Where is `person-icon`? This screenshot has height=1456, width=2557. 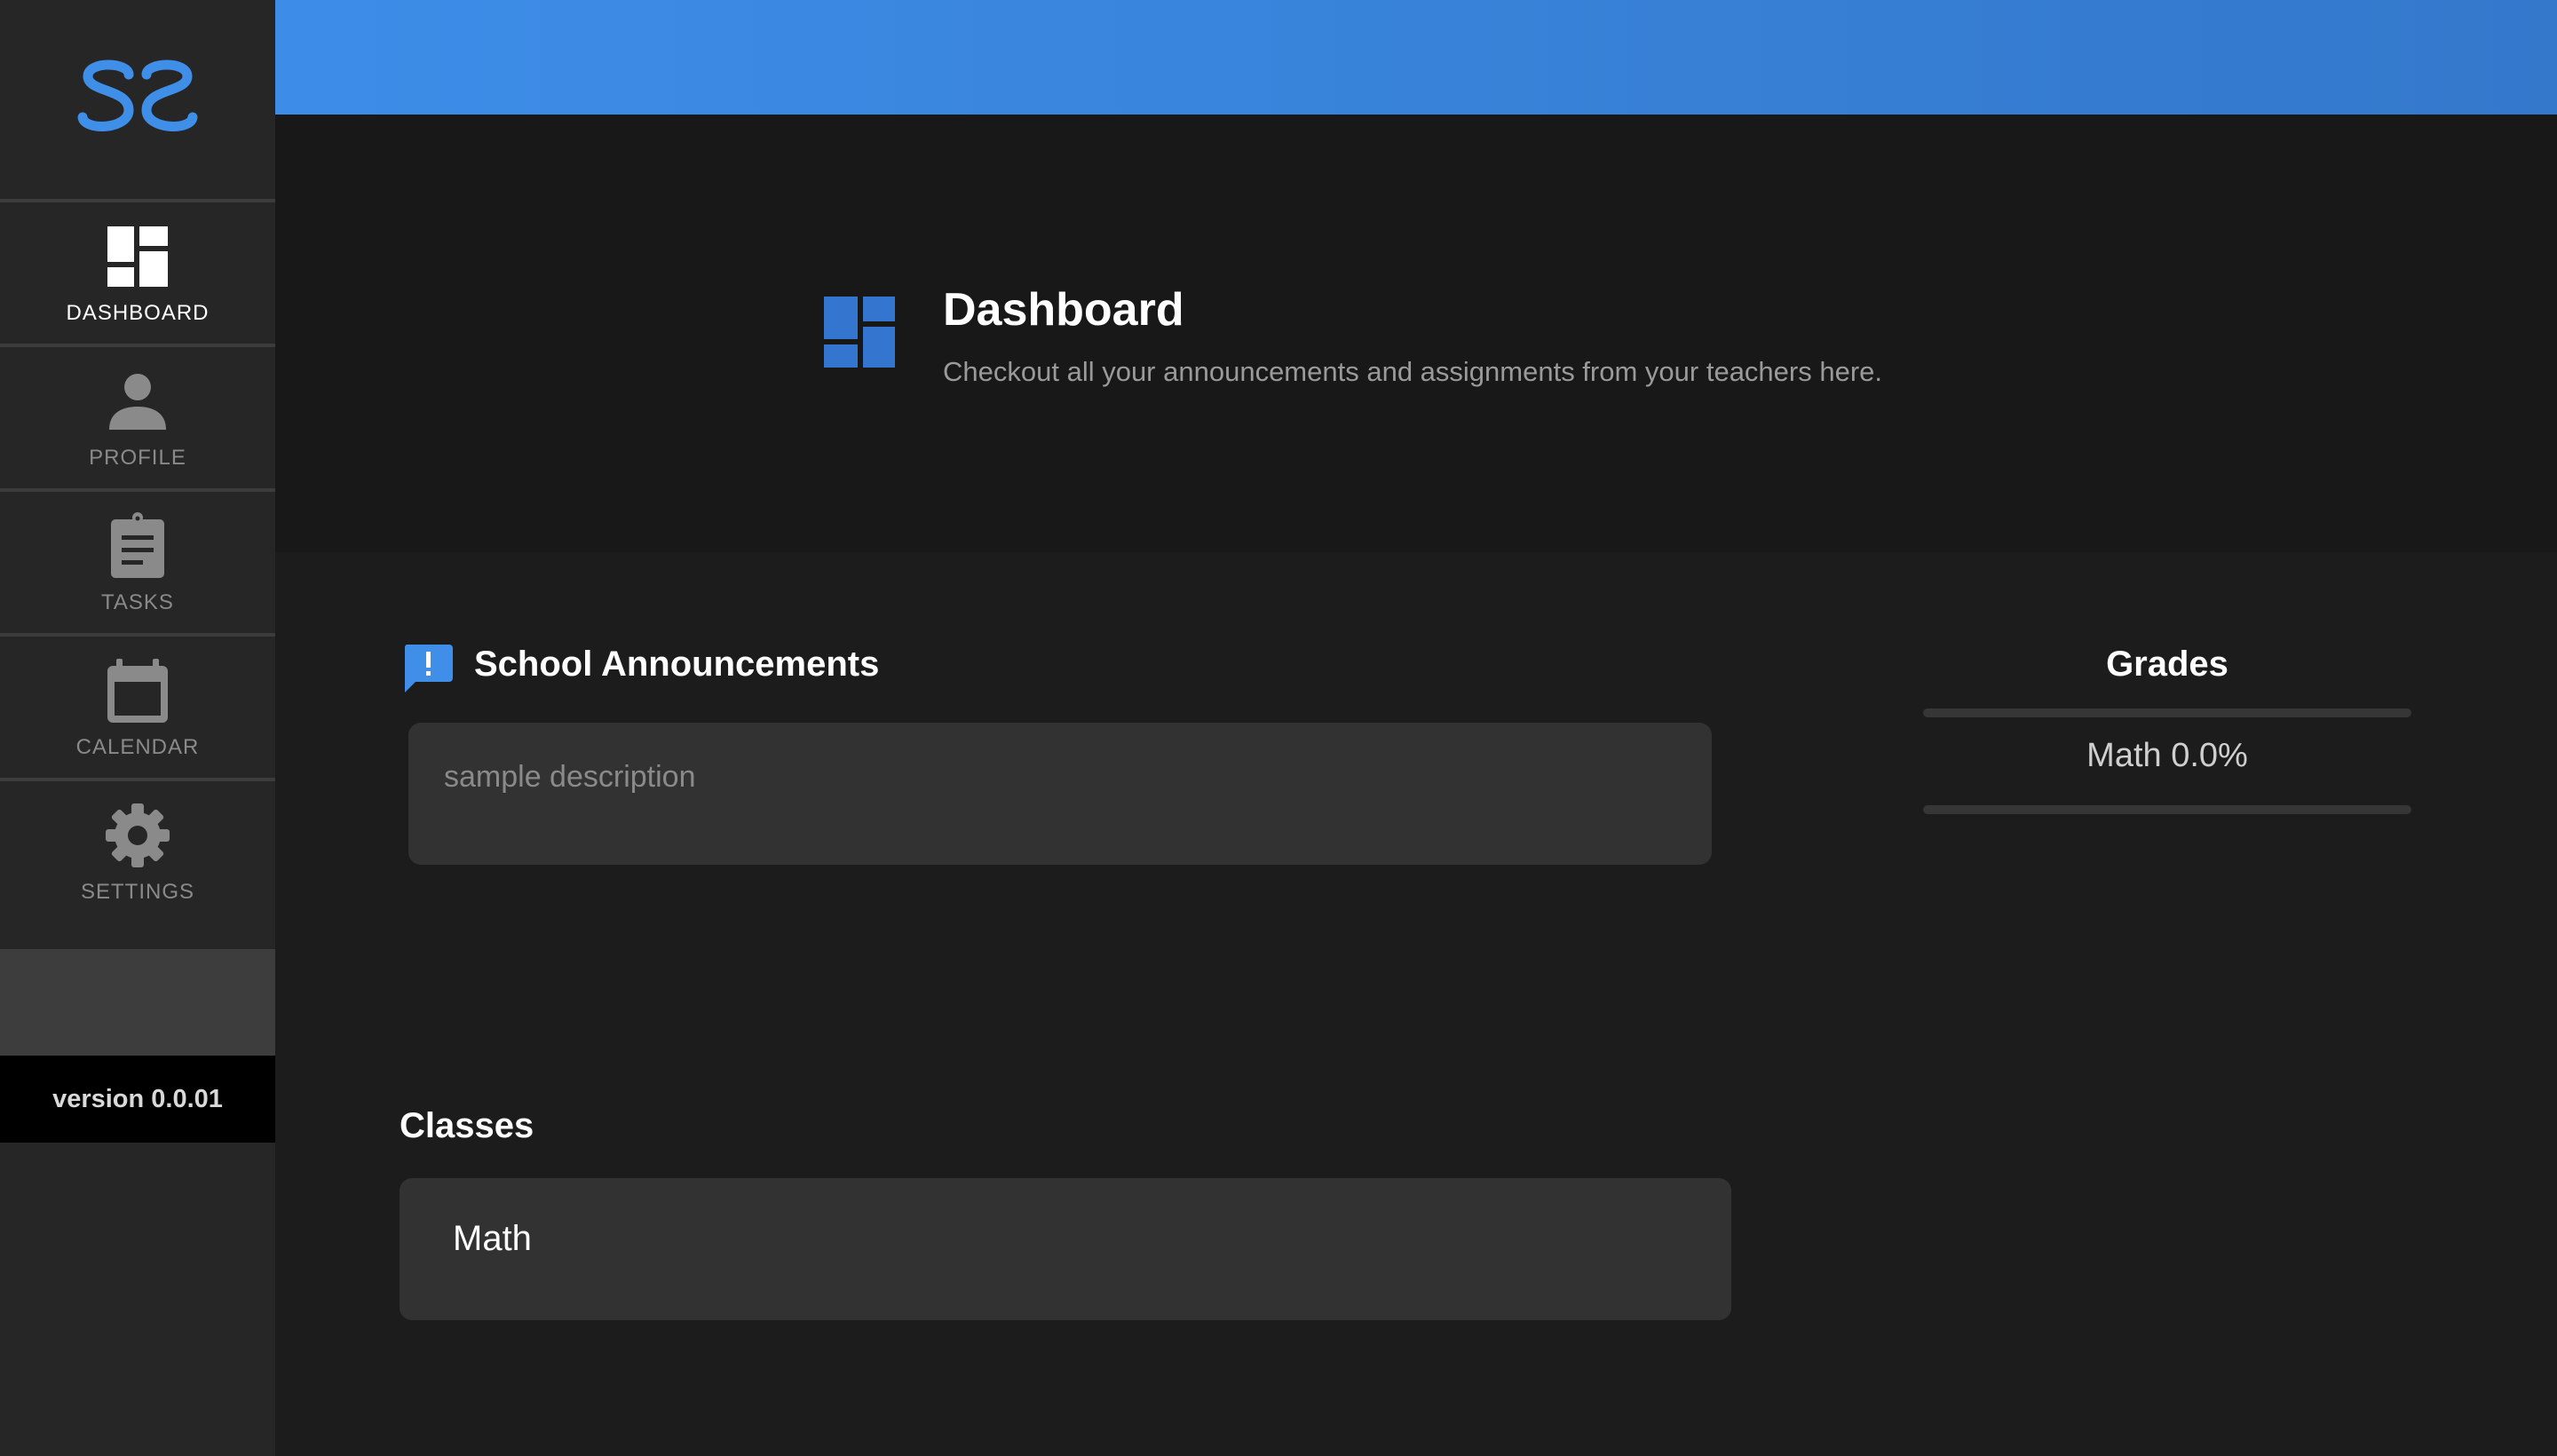 person-icon is located at coordinates (137, 401).